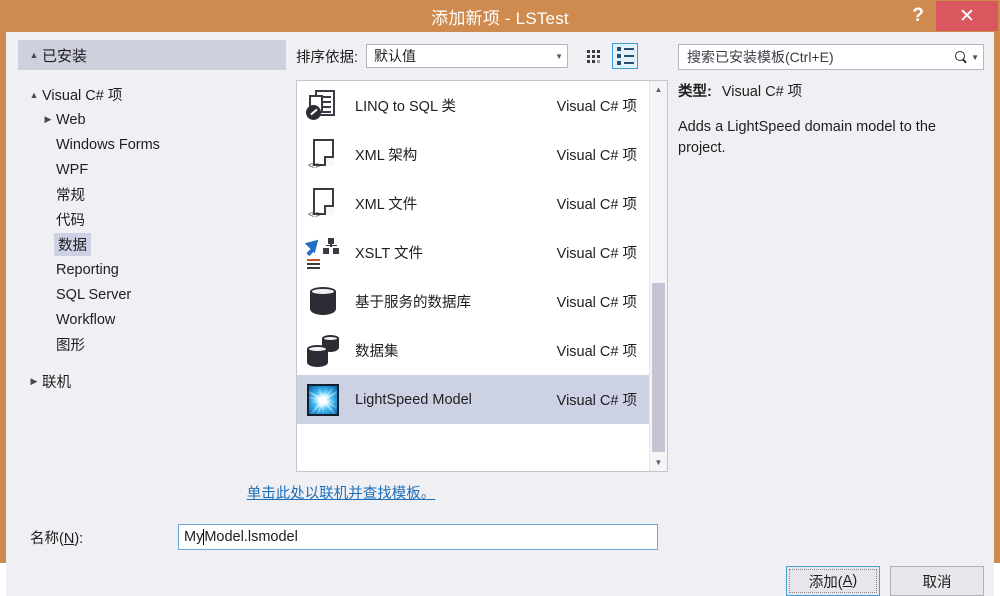 Image resolution: width=1000 pixels, height=596 pixels. What do you see at coordinates (72, 244) in the screenshot?
I see `sidebar-item-label: 数据` at bounding box center [72, 244].